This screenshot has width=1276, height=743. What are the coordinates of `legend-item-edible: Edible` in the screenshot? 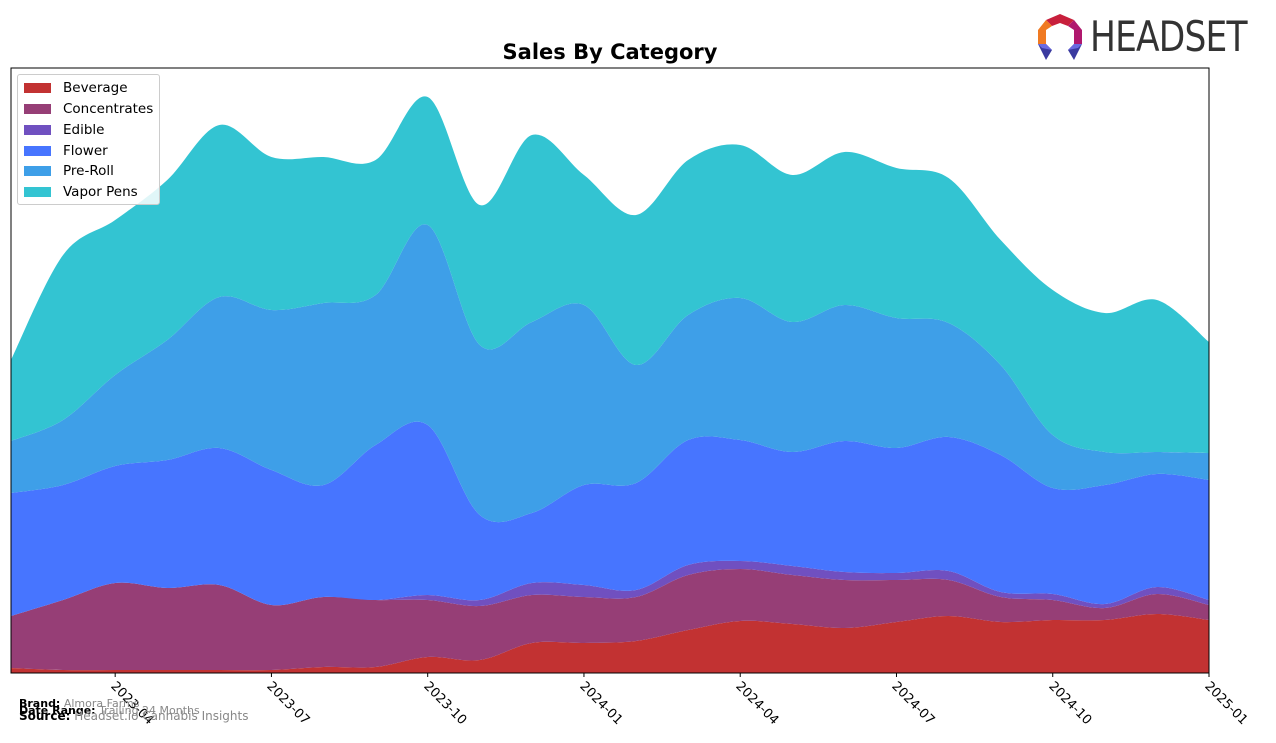 It's located at (64, 130).